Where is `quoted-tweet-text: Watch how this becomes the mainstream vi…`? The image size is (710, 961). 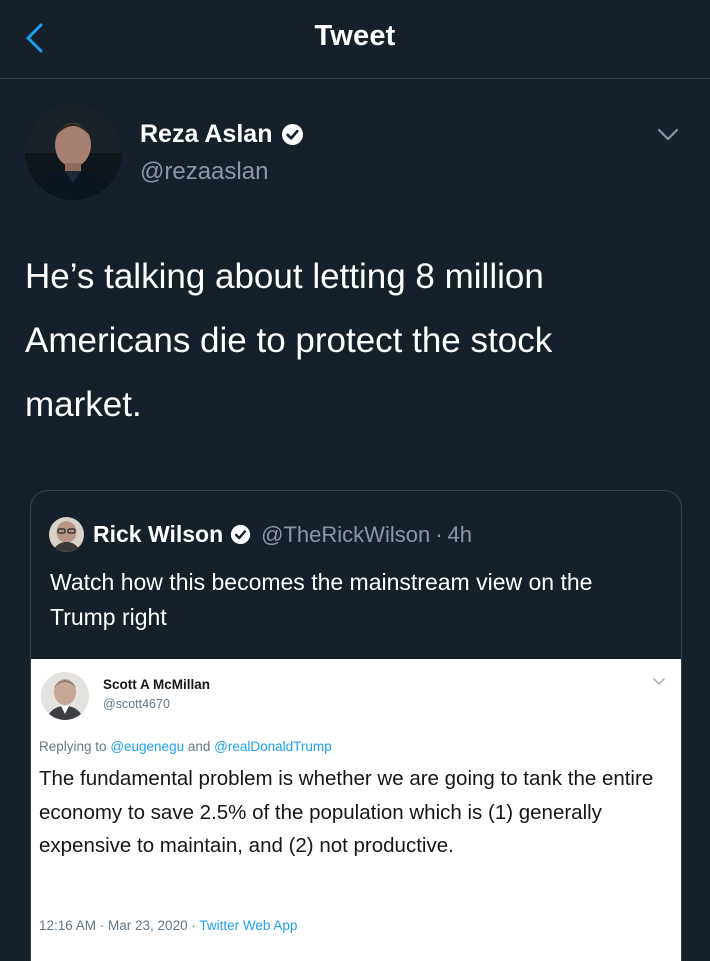 quoted-tweet-text: Watch how this becomes the mainstream vi… is located at coordinates (321, 599).